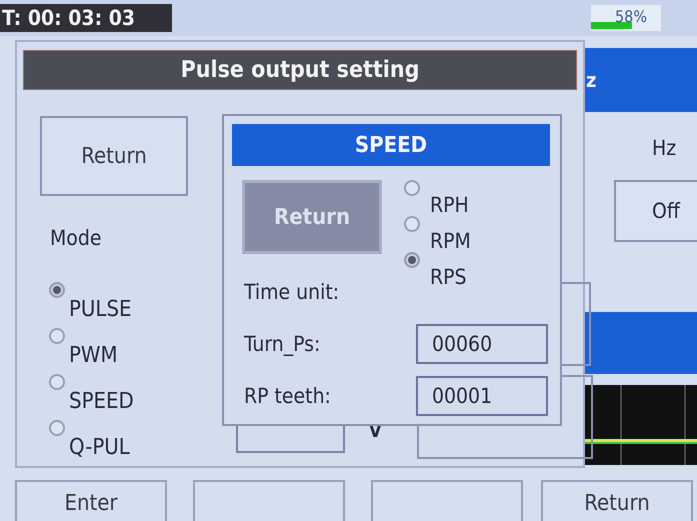 This screenshot has width=697, height=521. Describe the element at coordinates (91, 500) in the screenshot. I see `softkey-button: Enter` at that location.